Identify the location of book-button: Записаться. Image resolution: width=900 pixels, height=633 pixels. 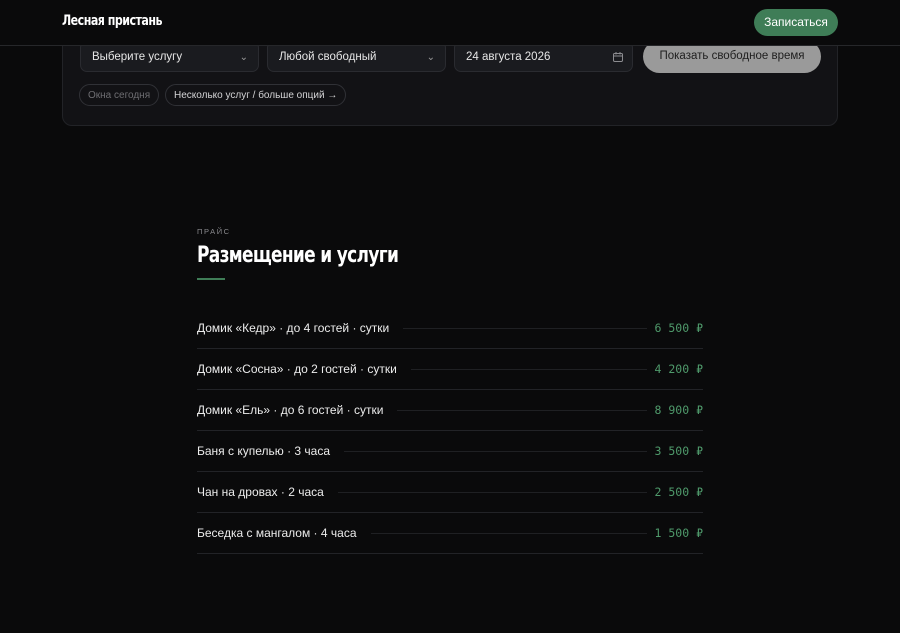
(796, 22).